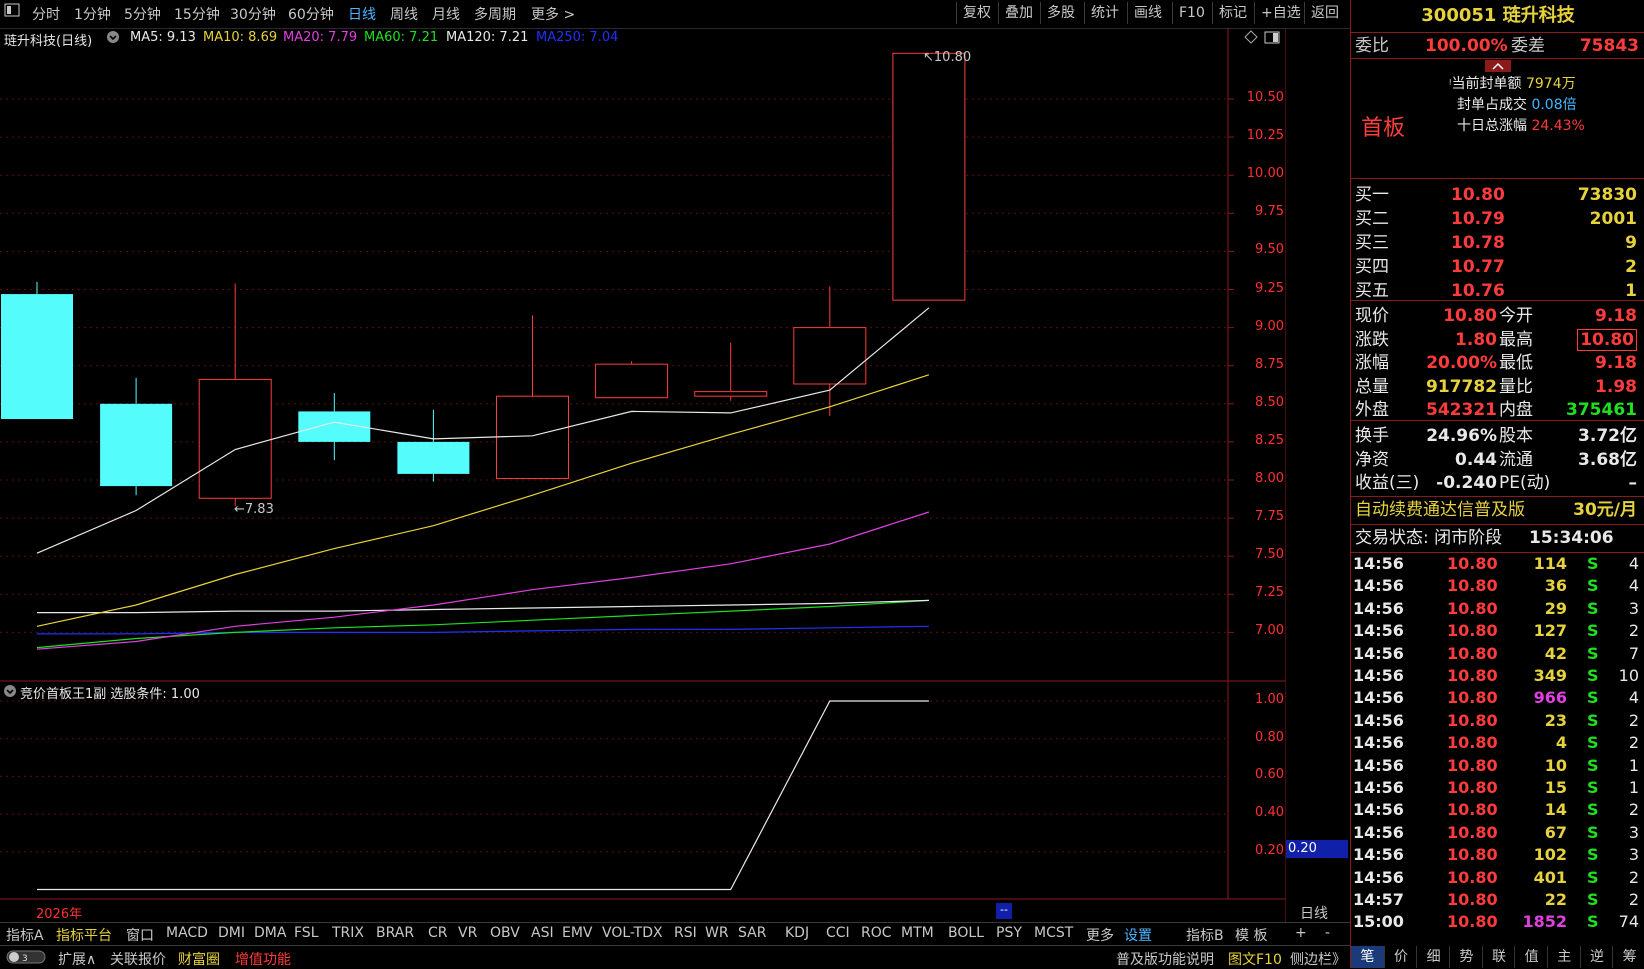 This screenshot has width=1644, height=969. I want to click on panel-toggle-icon, so click(1272, 39).